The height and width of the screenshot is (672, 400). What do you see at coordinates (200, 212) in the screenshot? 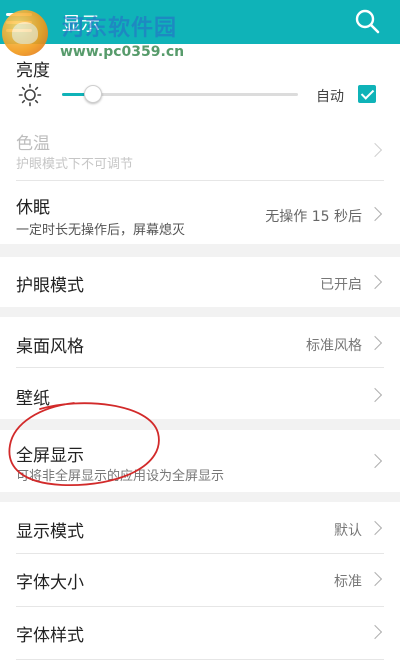
I see `sleep-row: 休眠 一定时长无操作后，屏幕熄灭 无操作 15 秒后` at bounding box center [200, 212].